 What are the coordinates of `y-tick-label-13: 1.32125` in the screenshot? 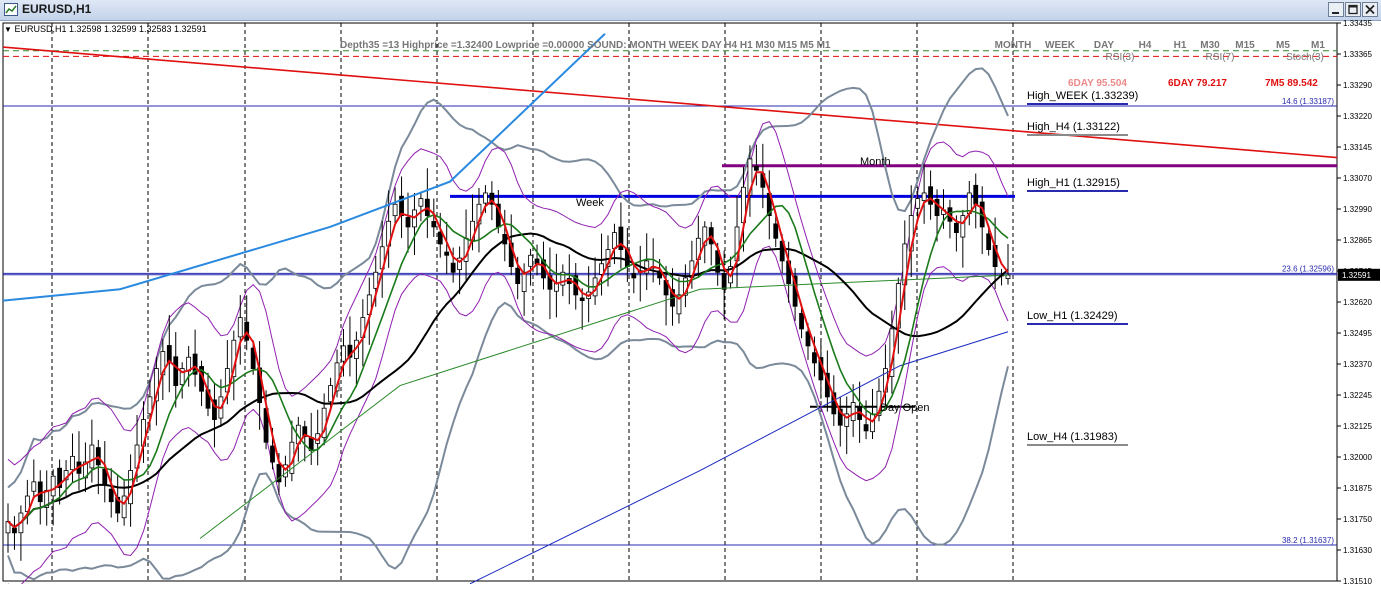 It's located at (1357, 426).